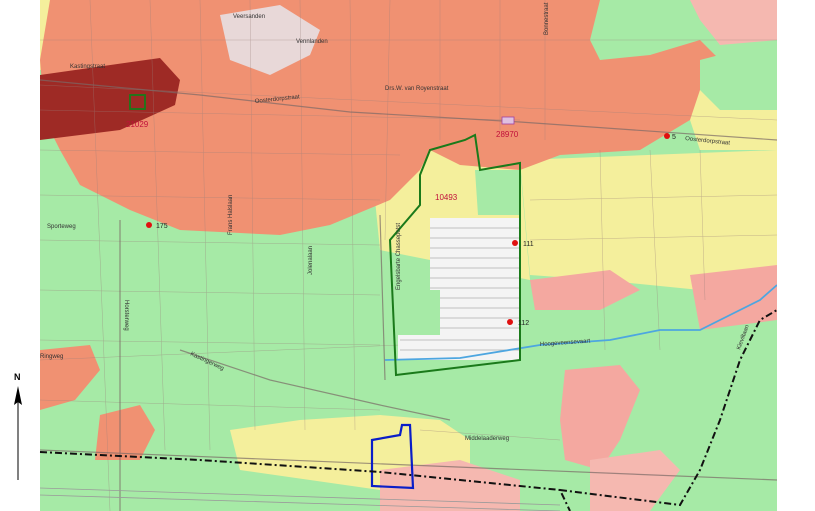 The image size is (815, 511). Describe the element at coordinates (547, 18) in the screenshot. I see `street-label-bonnestraat: Bonnestraat` at that location.